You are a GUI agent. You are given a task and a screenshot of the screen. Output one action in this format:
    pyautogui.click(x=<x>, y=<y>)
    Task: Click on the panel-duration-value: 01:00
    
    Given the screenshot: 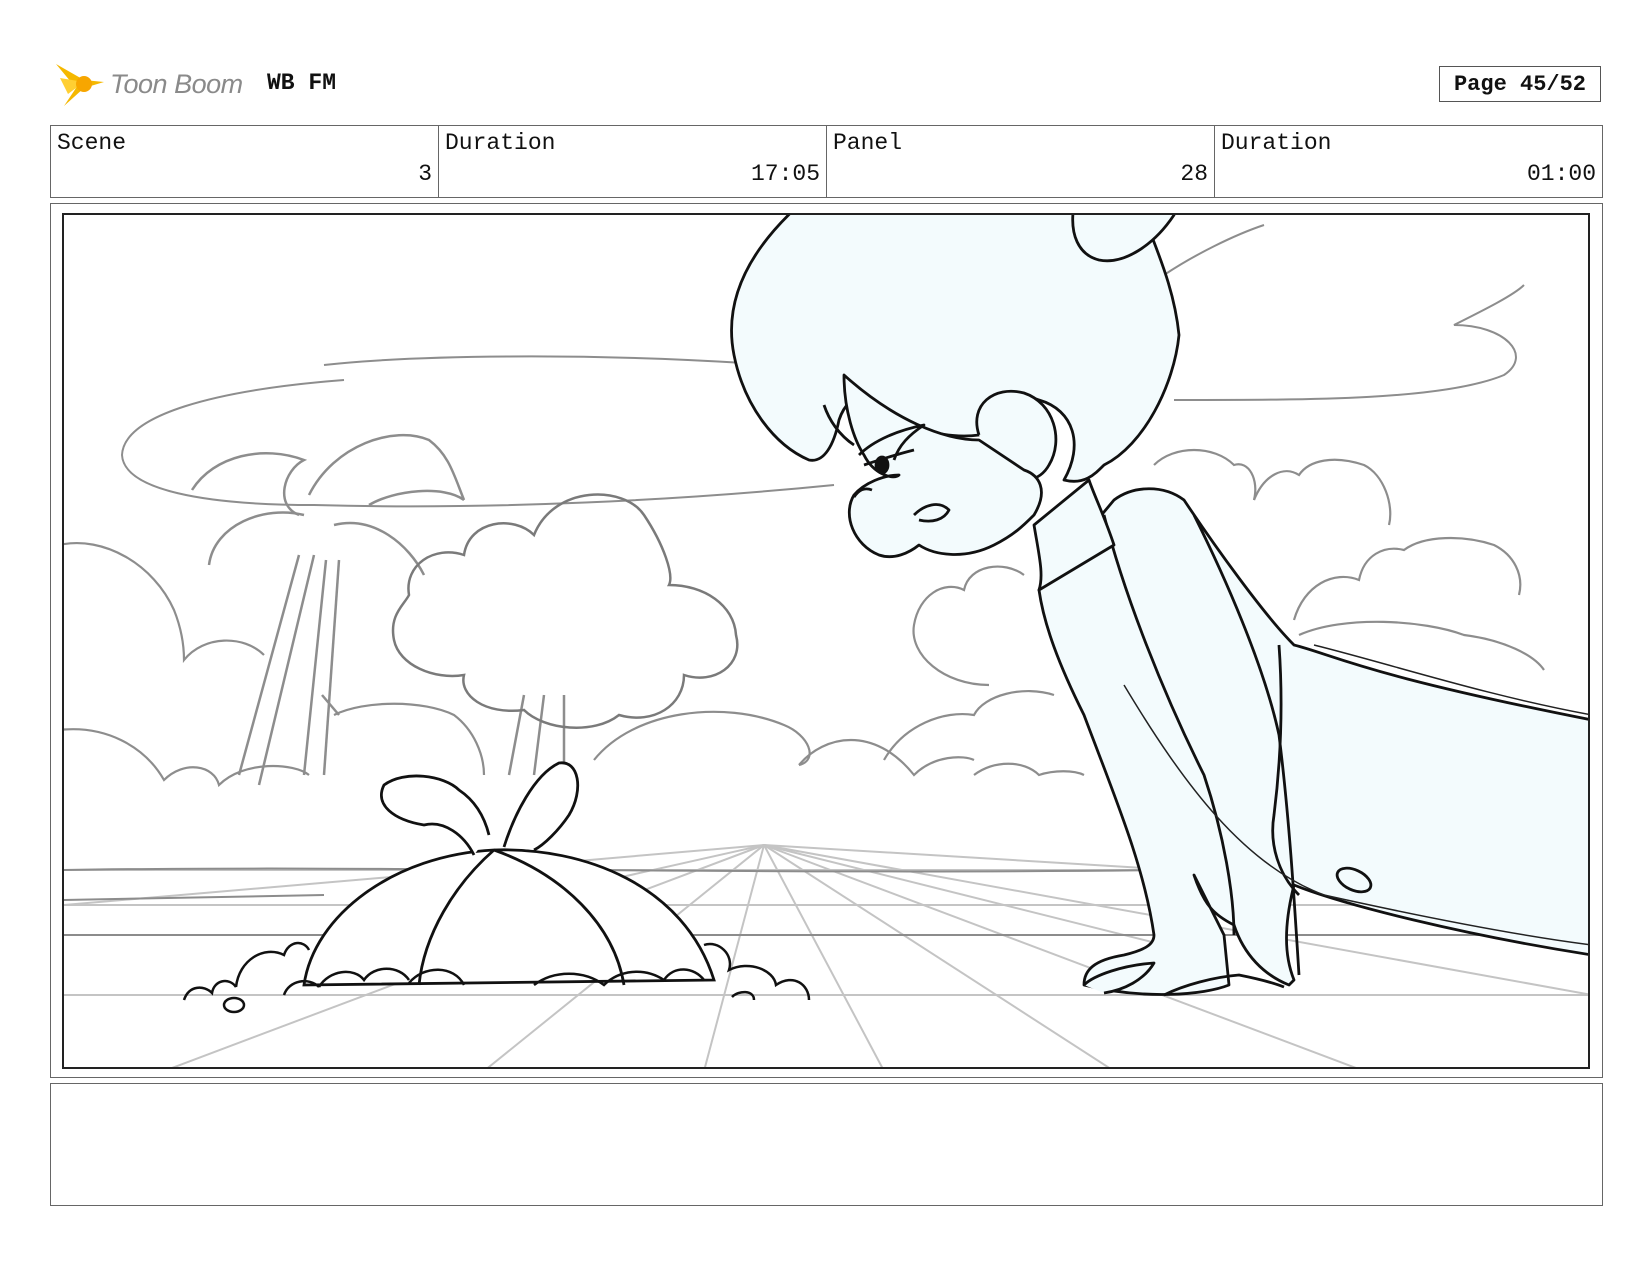 What is the action you would take?
    pyautogui.click(x=1561, y=174)
    